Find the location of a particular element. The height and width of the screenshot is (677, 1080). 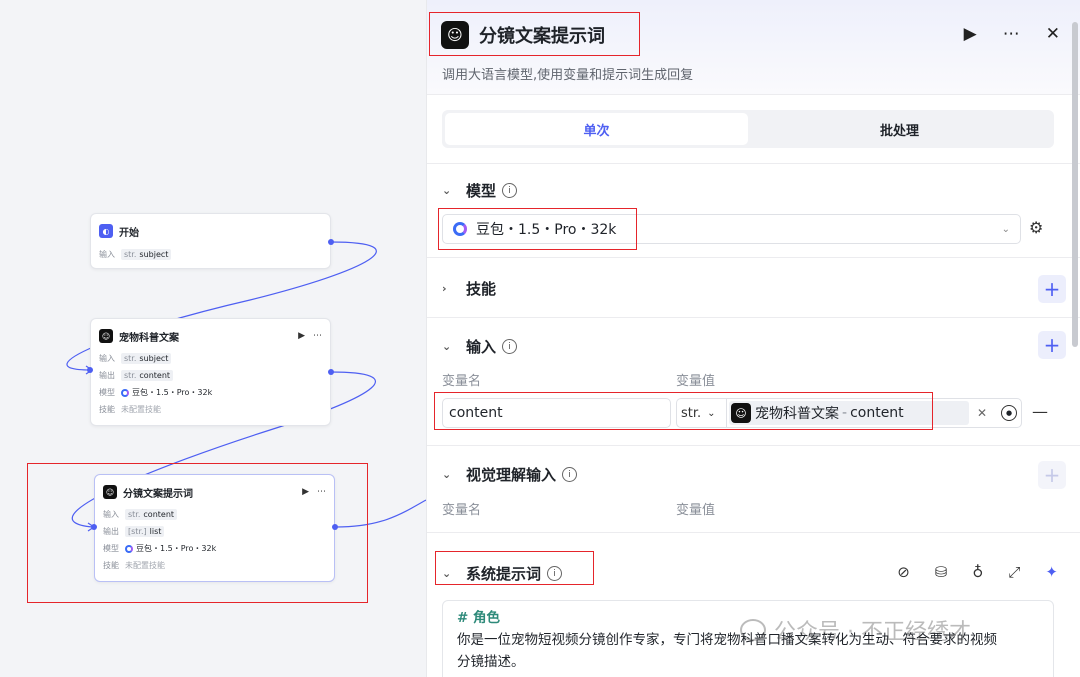

prompt-toolbar: ⊘ ⛁ ♁ ⤢ ✦ is located at coordinates (977, 572).